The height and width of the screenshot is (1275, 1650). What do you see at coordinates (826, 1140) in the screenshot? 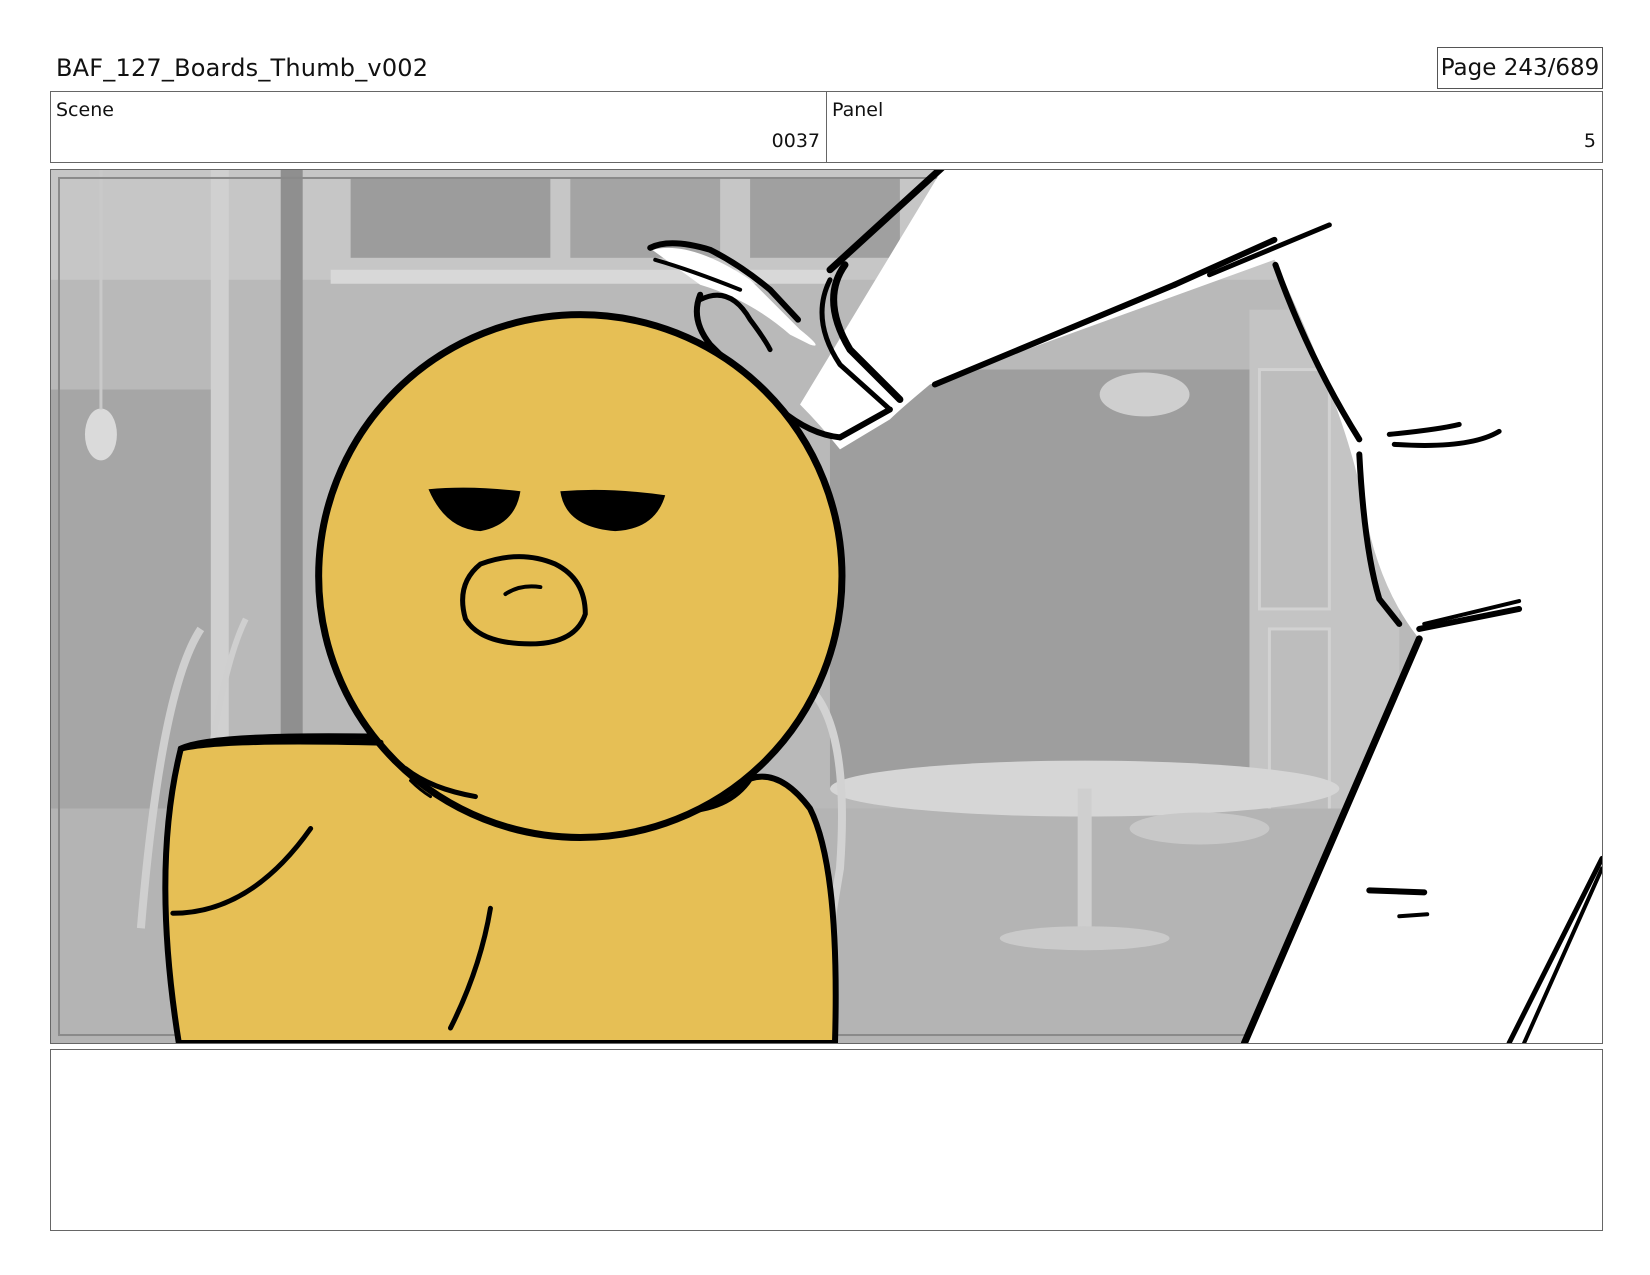
I see `panel-notes-box` at bounding box center [826, 1140].